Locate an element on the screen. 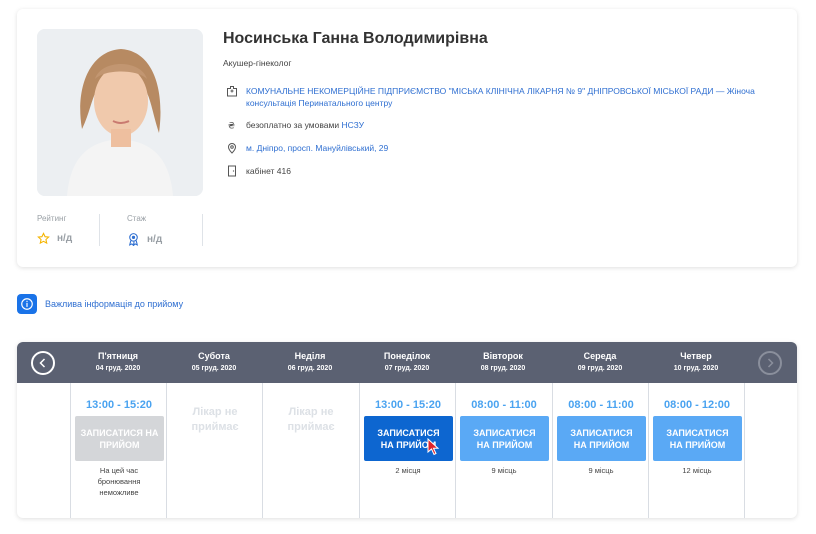 The image size is (816, 534). day-header: Понеділок 07 груд. 2020 is located at coordinates (407, 361).